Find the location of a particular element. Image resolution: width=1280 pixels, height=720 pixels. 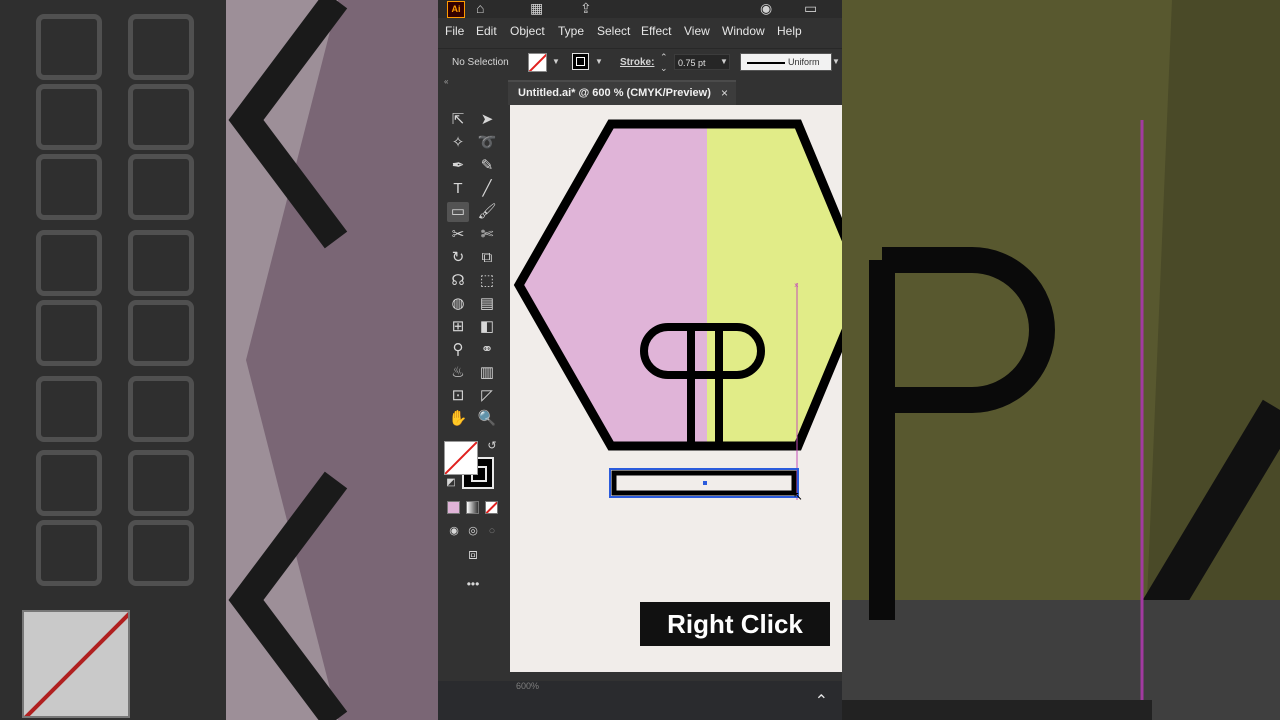

lasso-tool-icon: ➰ is located at coordinates (487, 143).